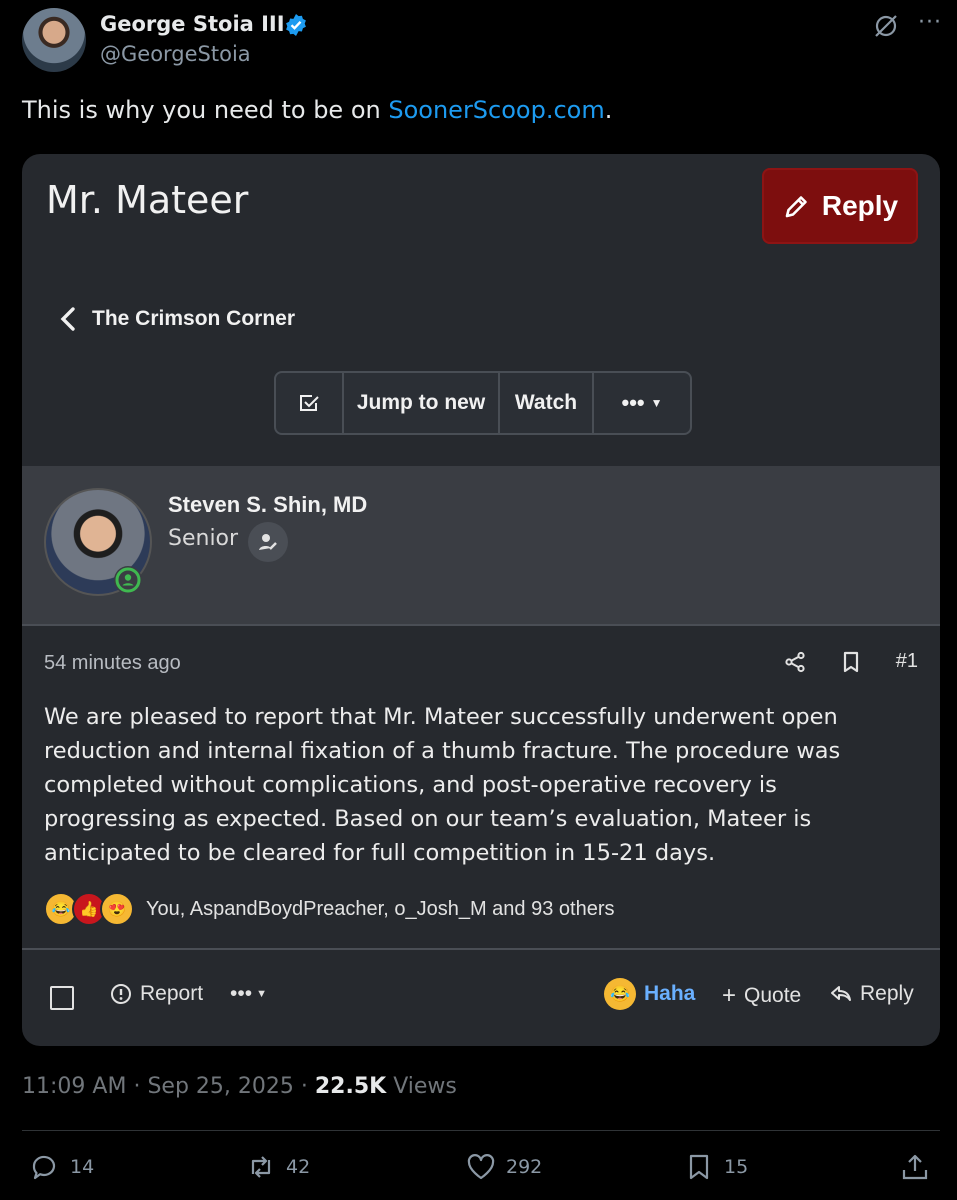  I want to click on repost-count: 42, so click(298, 1167).